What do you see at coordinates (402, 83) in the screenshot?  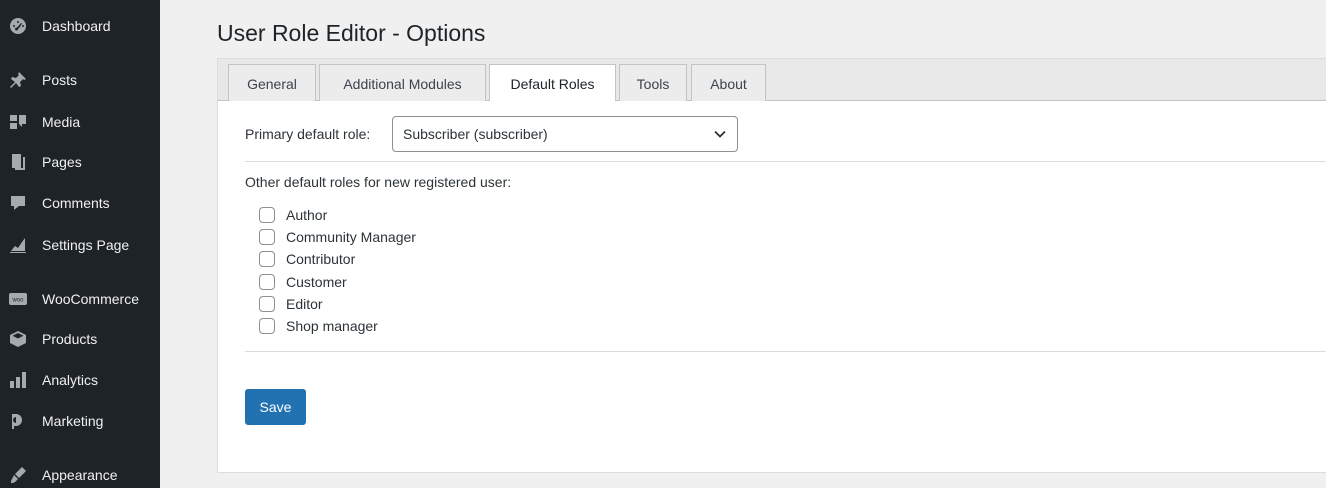 I see `tab-additional-modules: Additional Modules` at bounding box center [402, 83].